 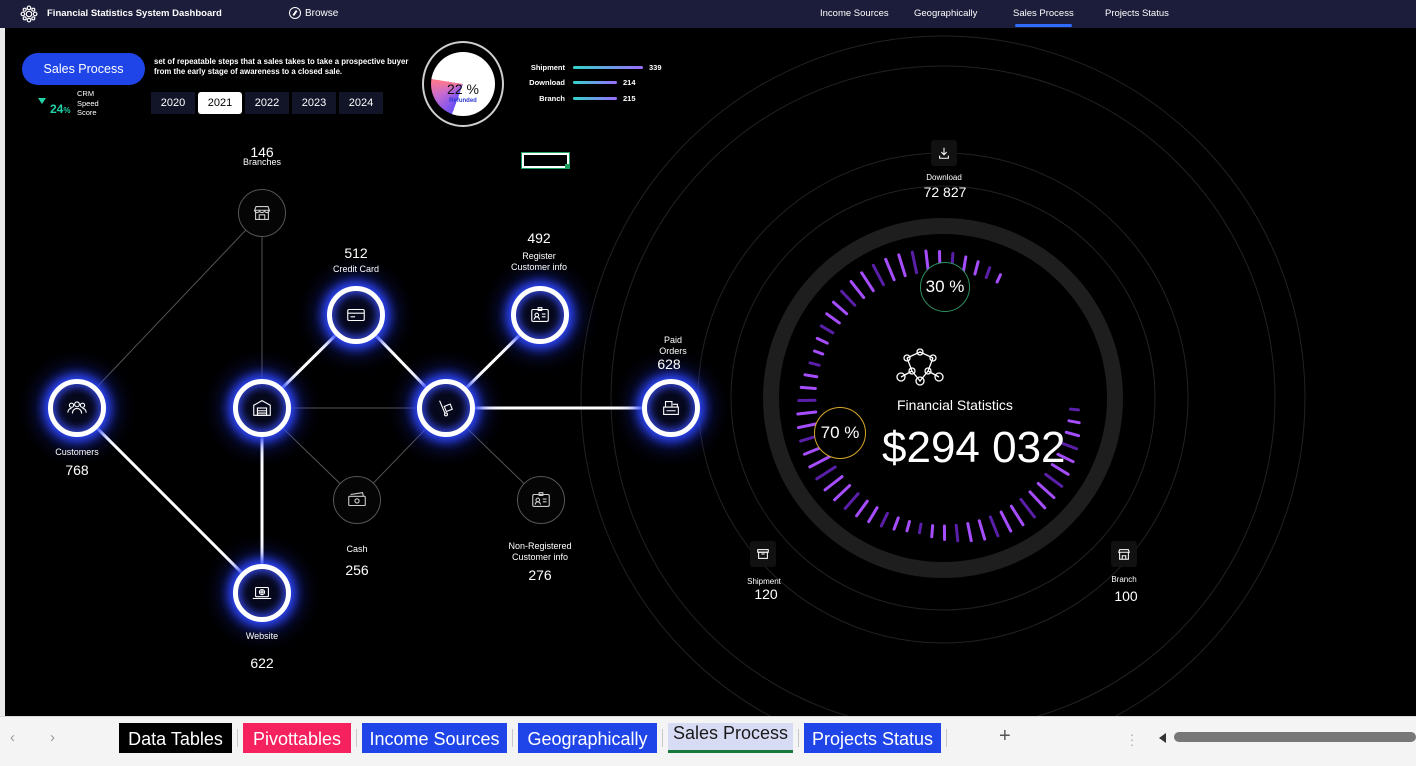 I want to click on id-badge-icon, so click(x=541, y=499).